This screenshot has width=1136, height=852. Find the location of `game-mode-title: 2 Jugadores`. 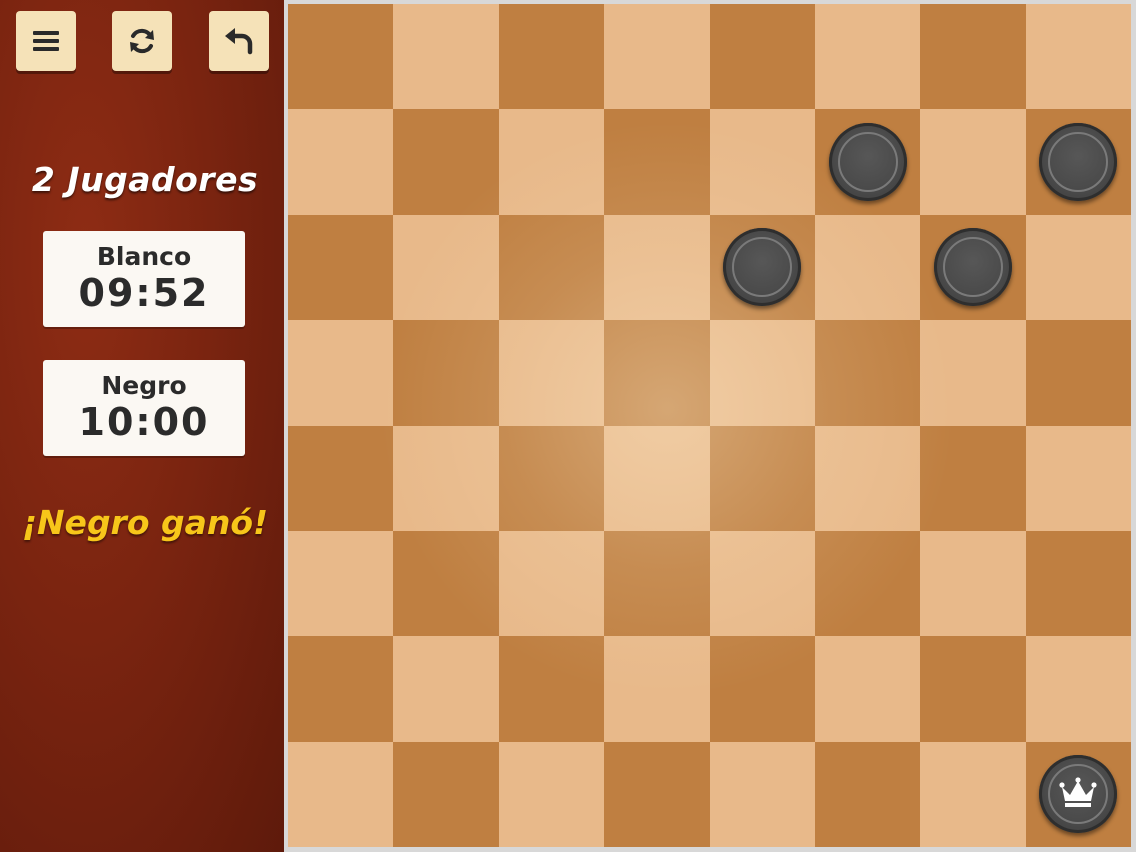

game-mode-title: 2 Jugadores is located at coordinates (145, 179).